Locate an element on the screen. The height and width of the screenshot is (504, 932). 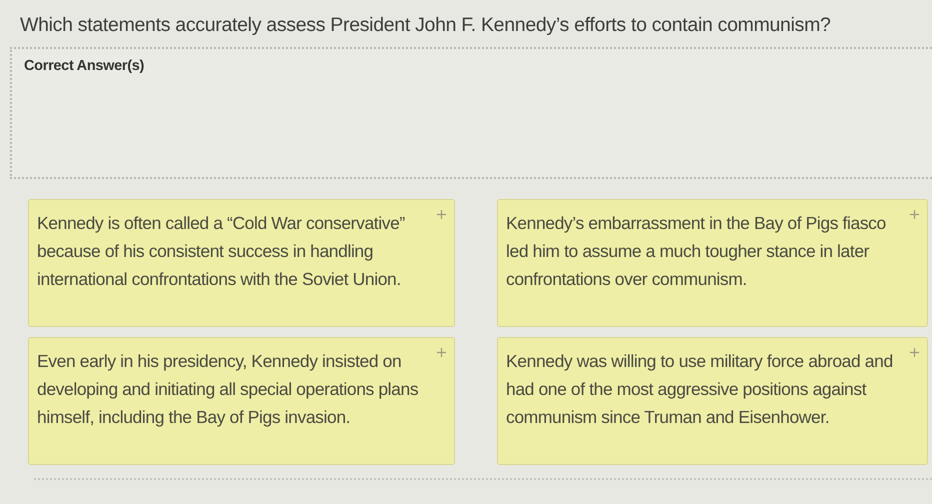
answer-card: Kennedy’s embarrassment in the Bay of Pigs fiasco led him to assume a much tougher stance in later confrontations over communism. is located at coordinates (712, 263).